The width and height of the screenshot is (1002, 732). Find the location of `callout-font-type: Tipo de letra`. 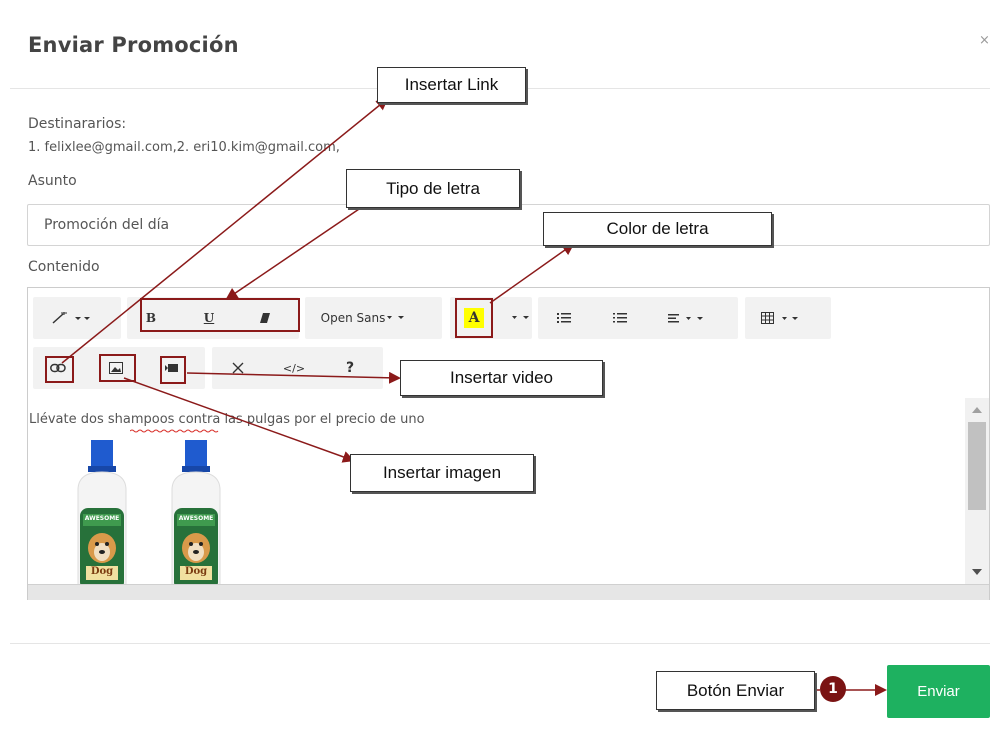

callout-font-type: Tipo de letra is located at coordinates (433, 188).